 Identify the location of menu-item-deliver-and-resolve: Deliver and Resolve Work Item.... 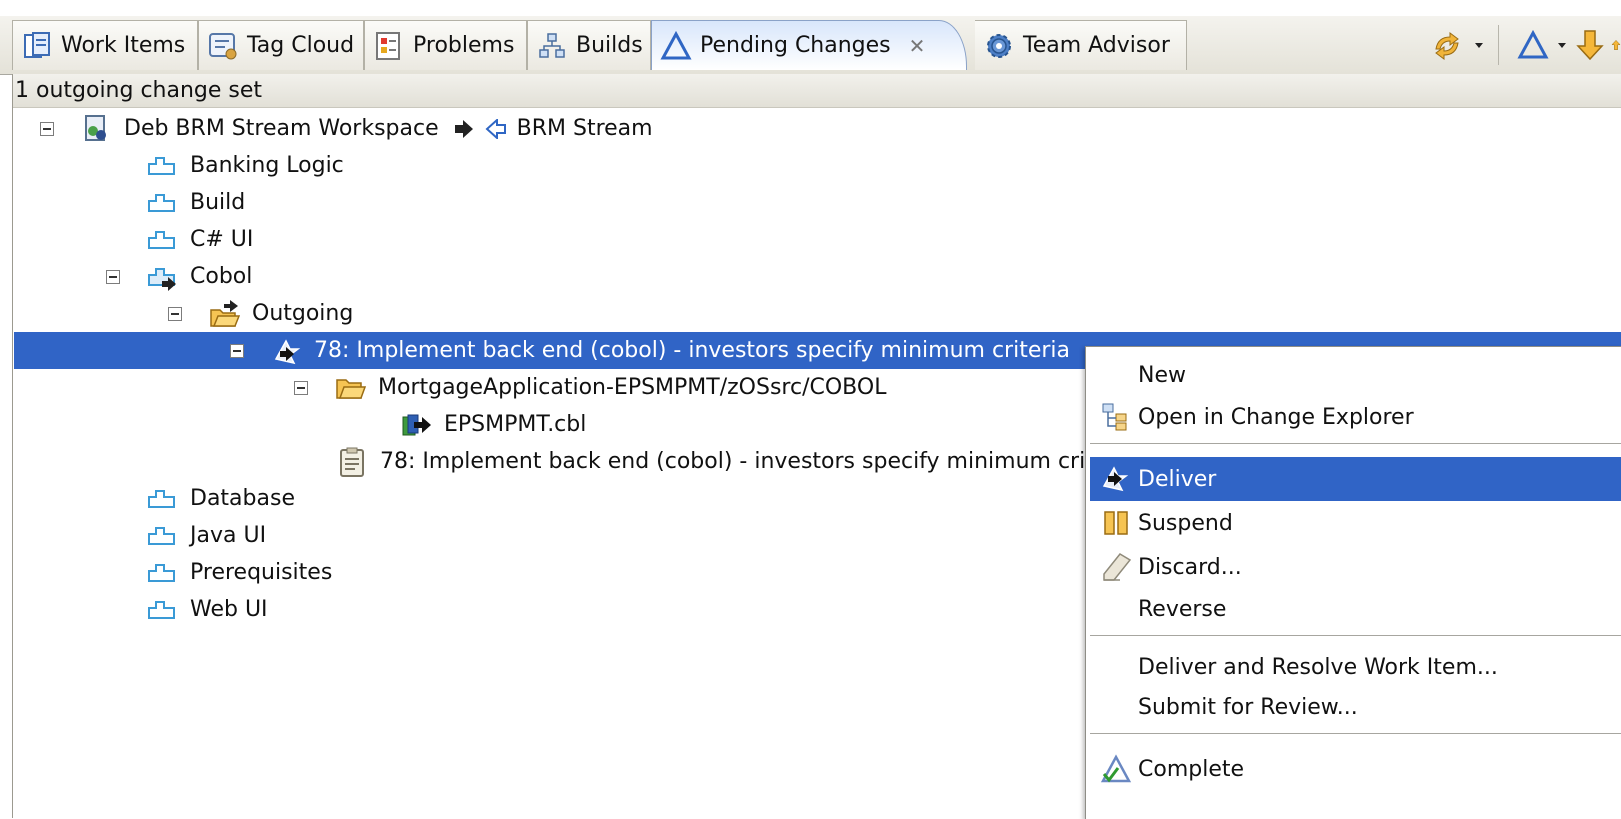
(1355, 667).